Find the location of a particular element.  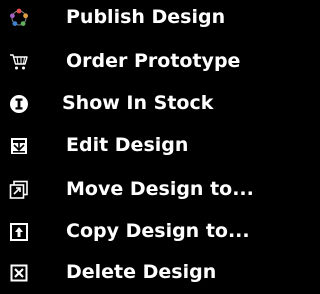

menu-item-label: Edit Design is located at coordinates (127, 145).